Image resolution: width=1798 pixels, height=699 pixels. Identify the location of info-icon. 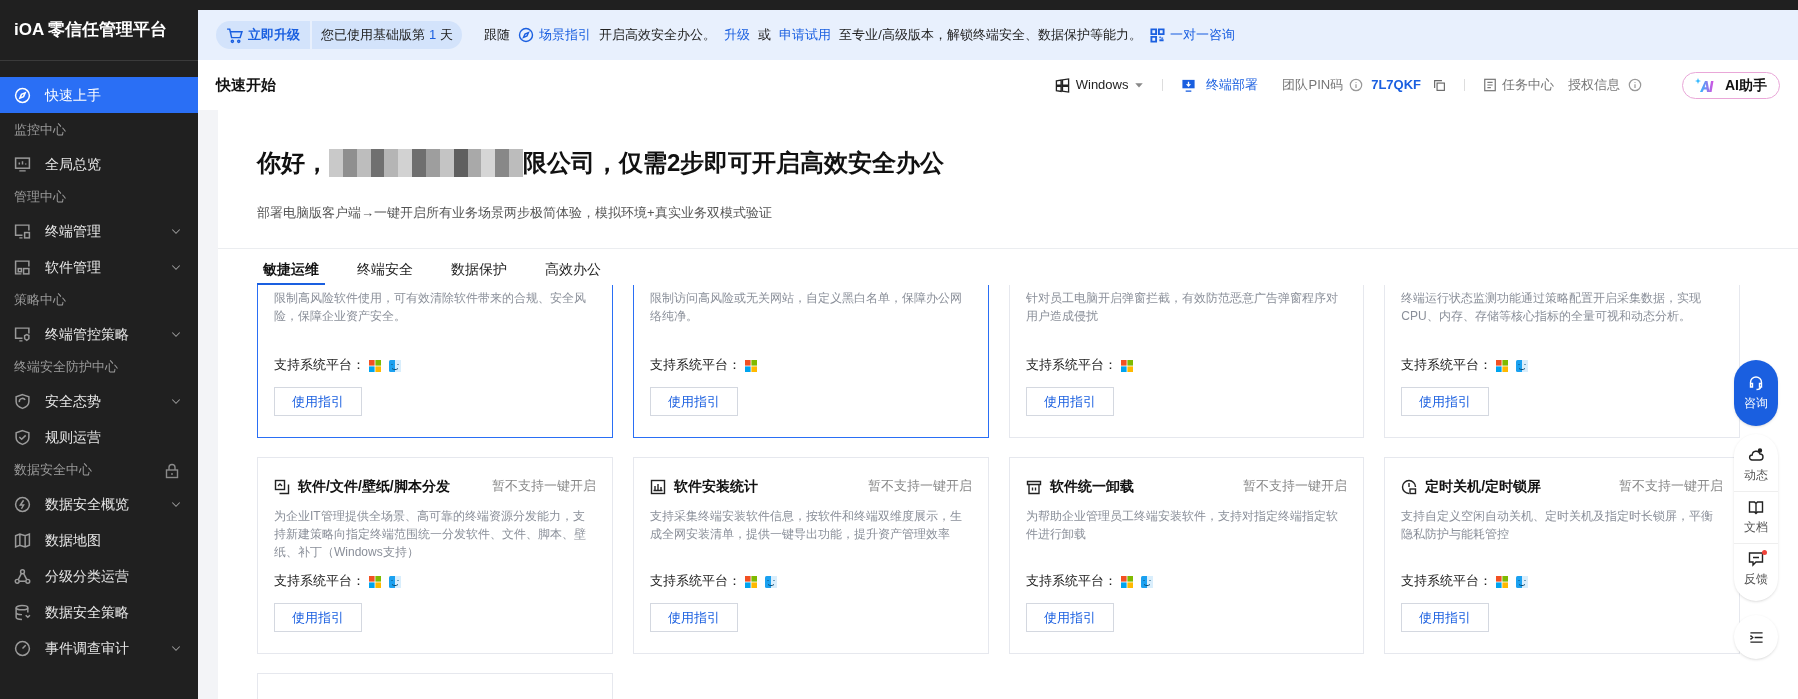
(1635, 85).